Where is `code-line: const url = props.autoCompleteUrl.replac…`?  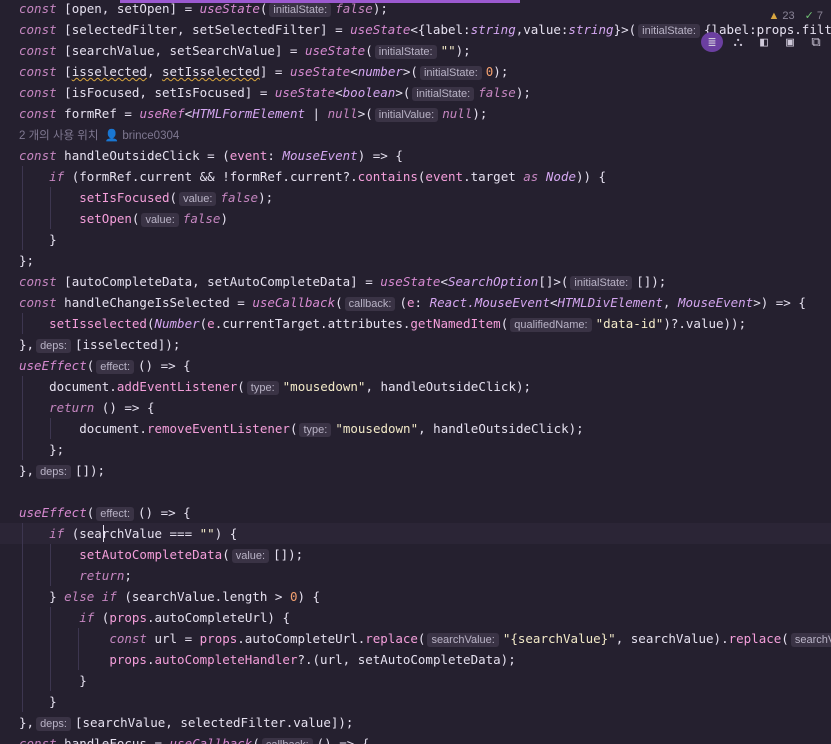 code-line: const url = props.autoCompleteUrl.replac… is located at coordinates (425, 638).